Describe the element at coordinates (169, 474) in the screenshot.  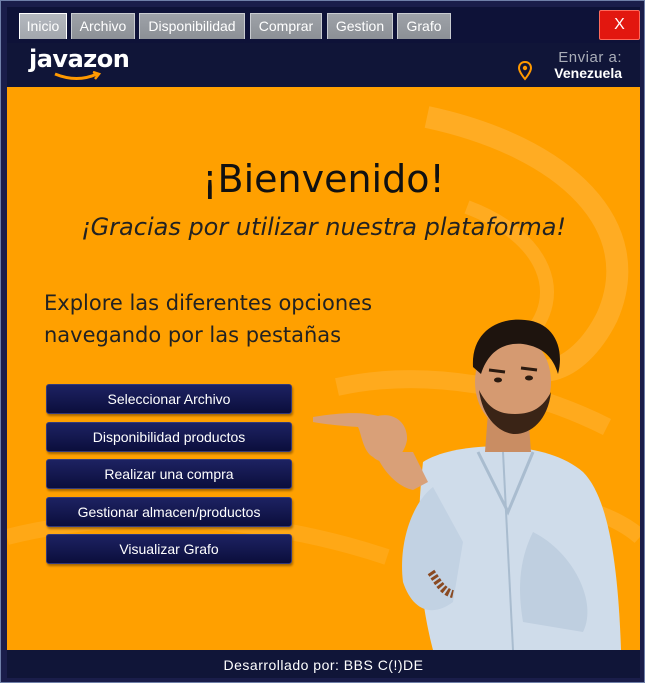
I see `purchase-button: Realizar una compra` at that location.